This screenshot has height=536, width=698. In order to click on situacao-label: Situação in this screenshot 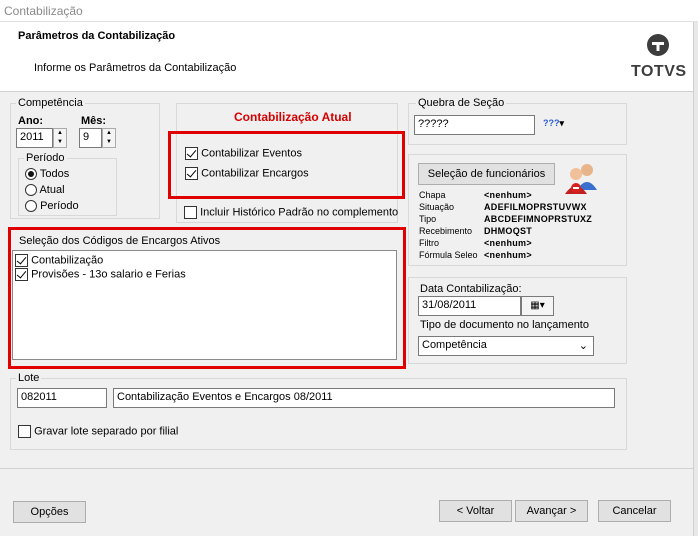, I will do `click(437, 207)`.